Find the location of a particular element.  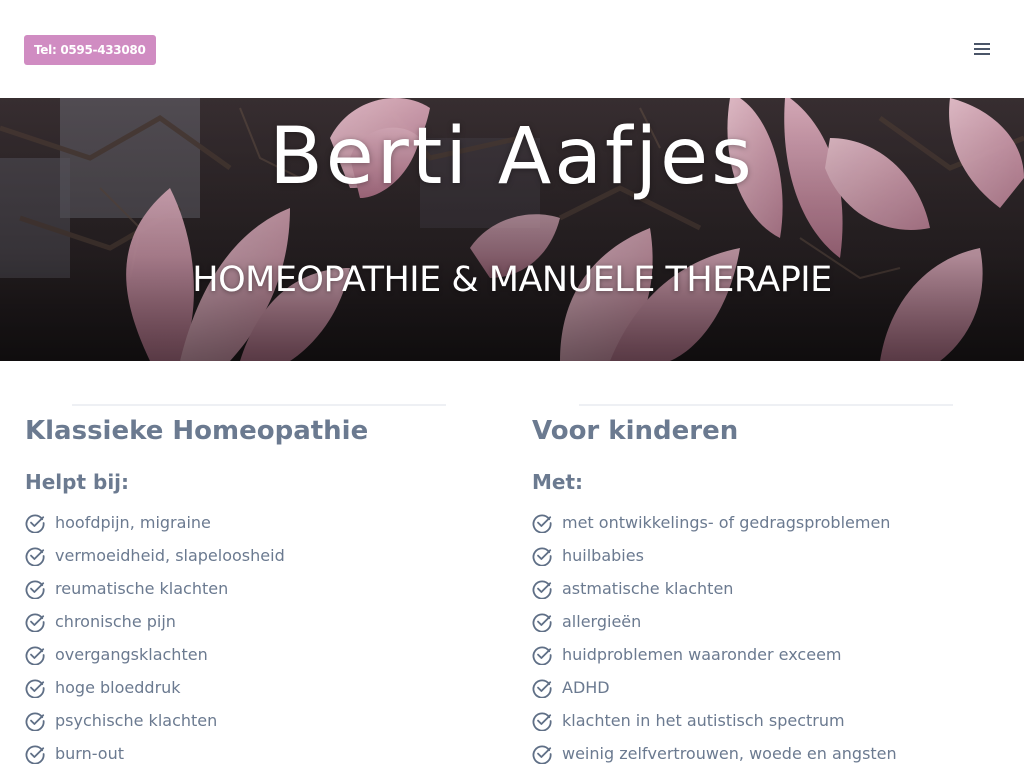

section-title: Voor kinderen is located at coordinates (635, 431).